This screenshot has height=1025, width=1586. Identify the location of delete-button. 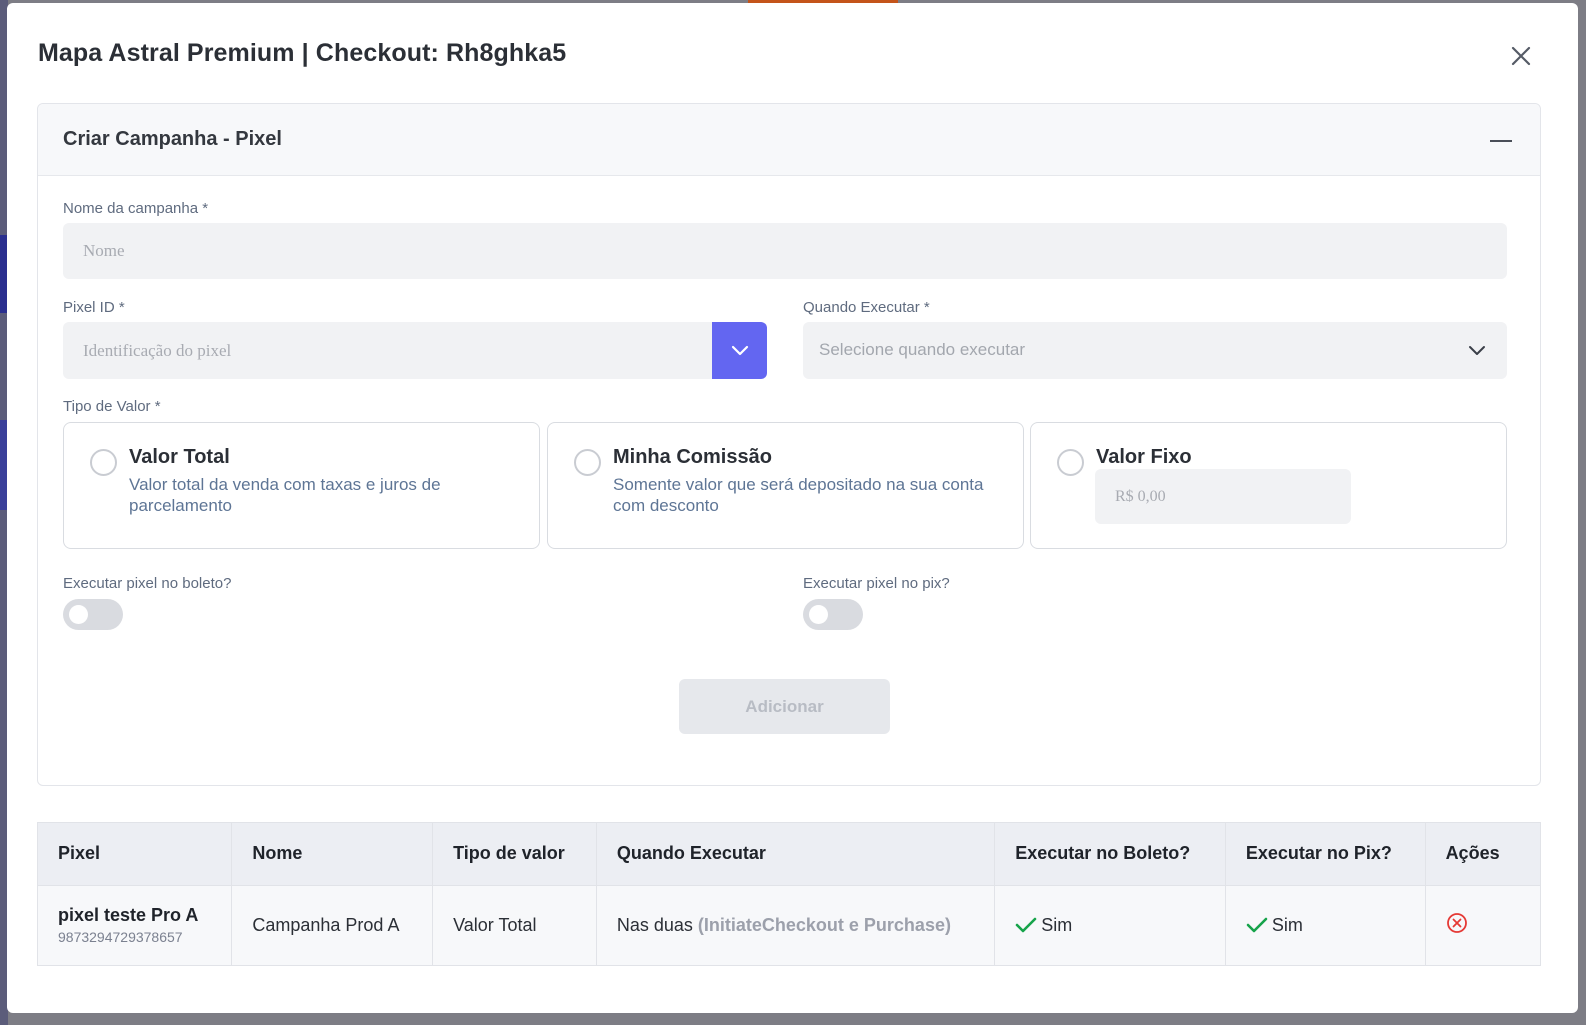
(1457, 923).